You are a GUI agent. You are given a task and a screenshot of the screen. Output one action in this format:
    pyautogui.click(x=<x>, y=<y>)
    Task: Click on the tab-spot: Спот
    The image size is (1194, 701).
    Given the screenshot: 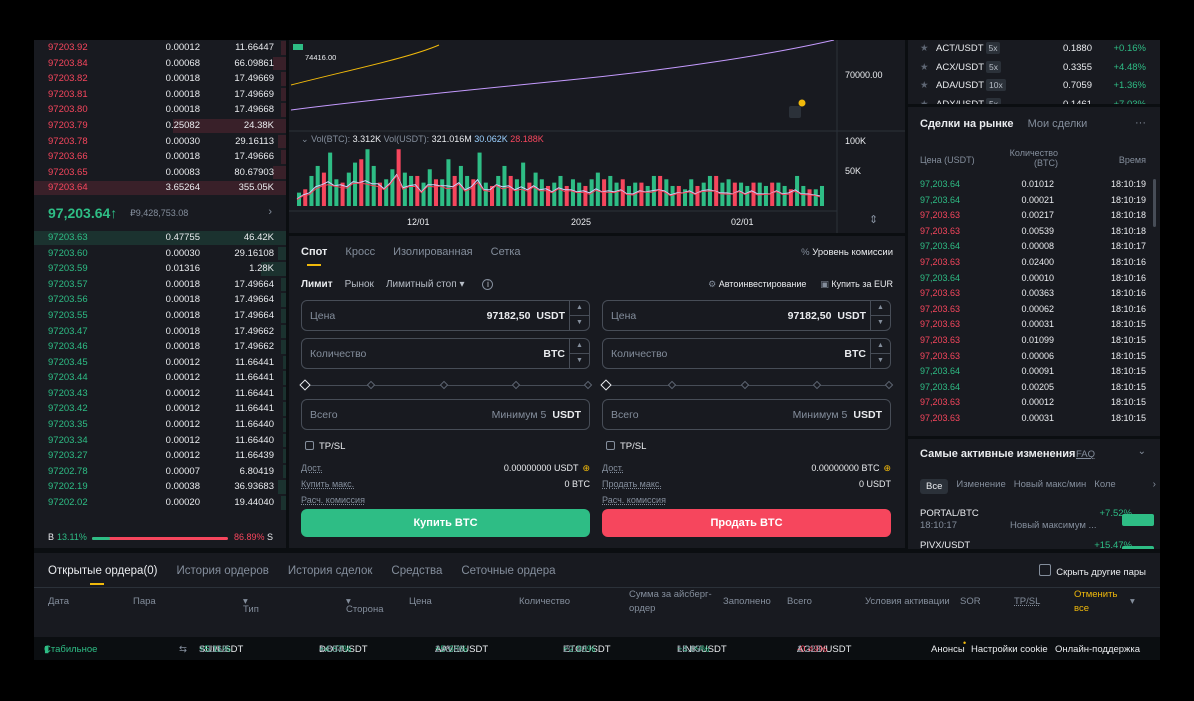 What is the action you would take?
    pyautogui.click(x=314, y=256)
    